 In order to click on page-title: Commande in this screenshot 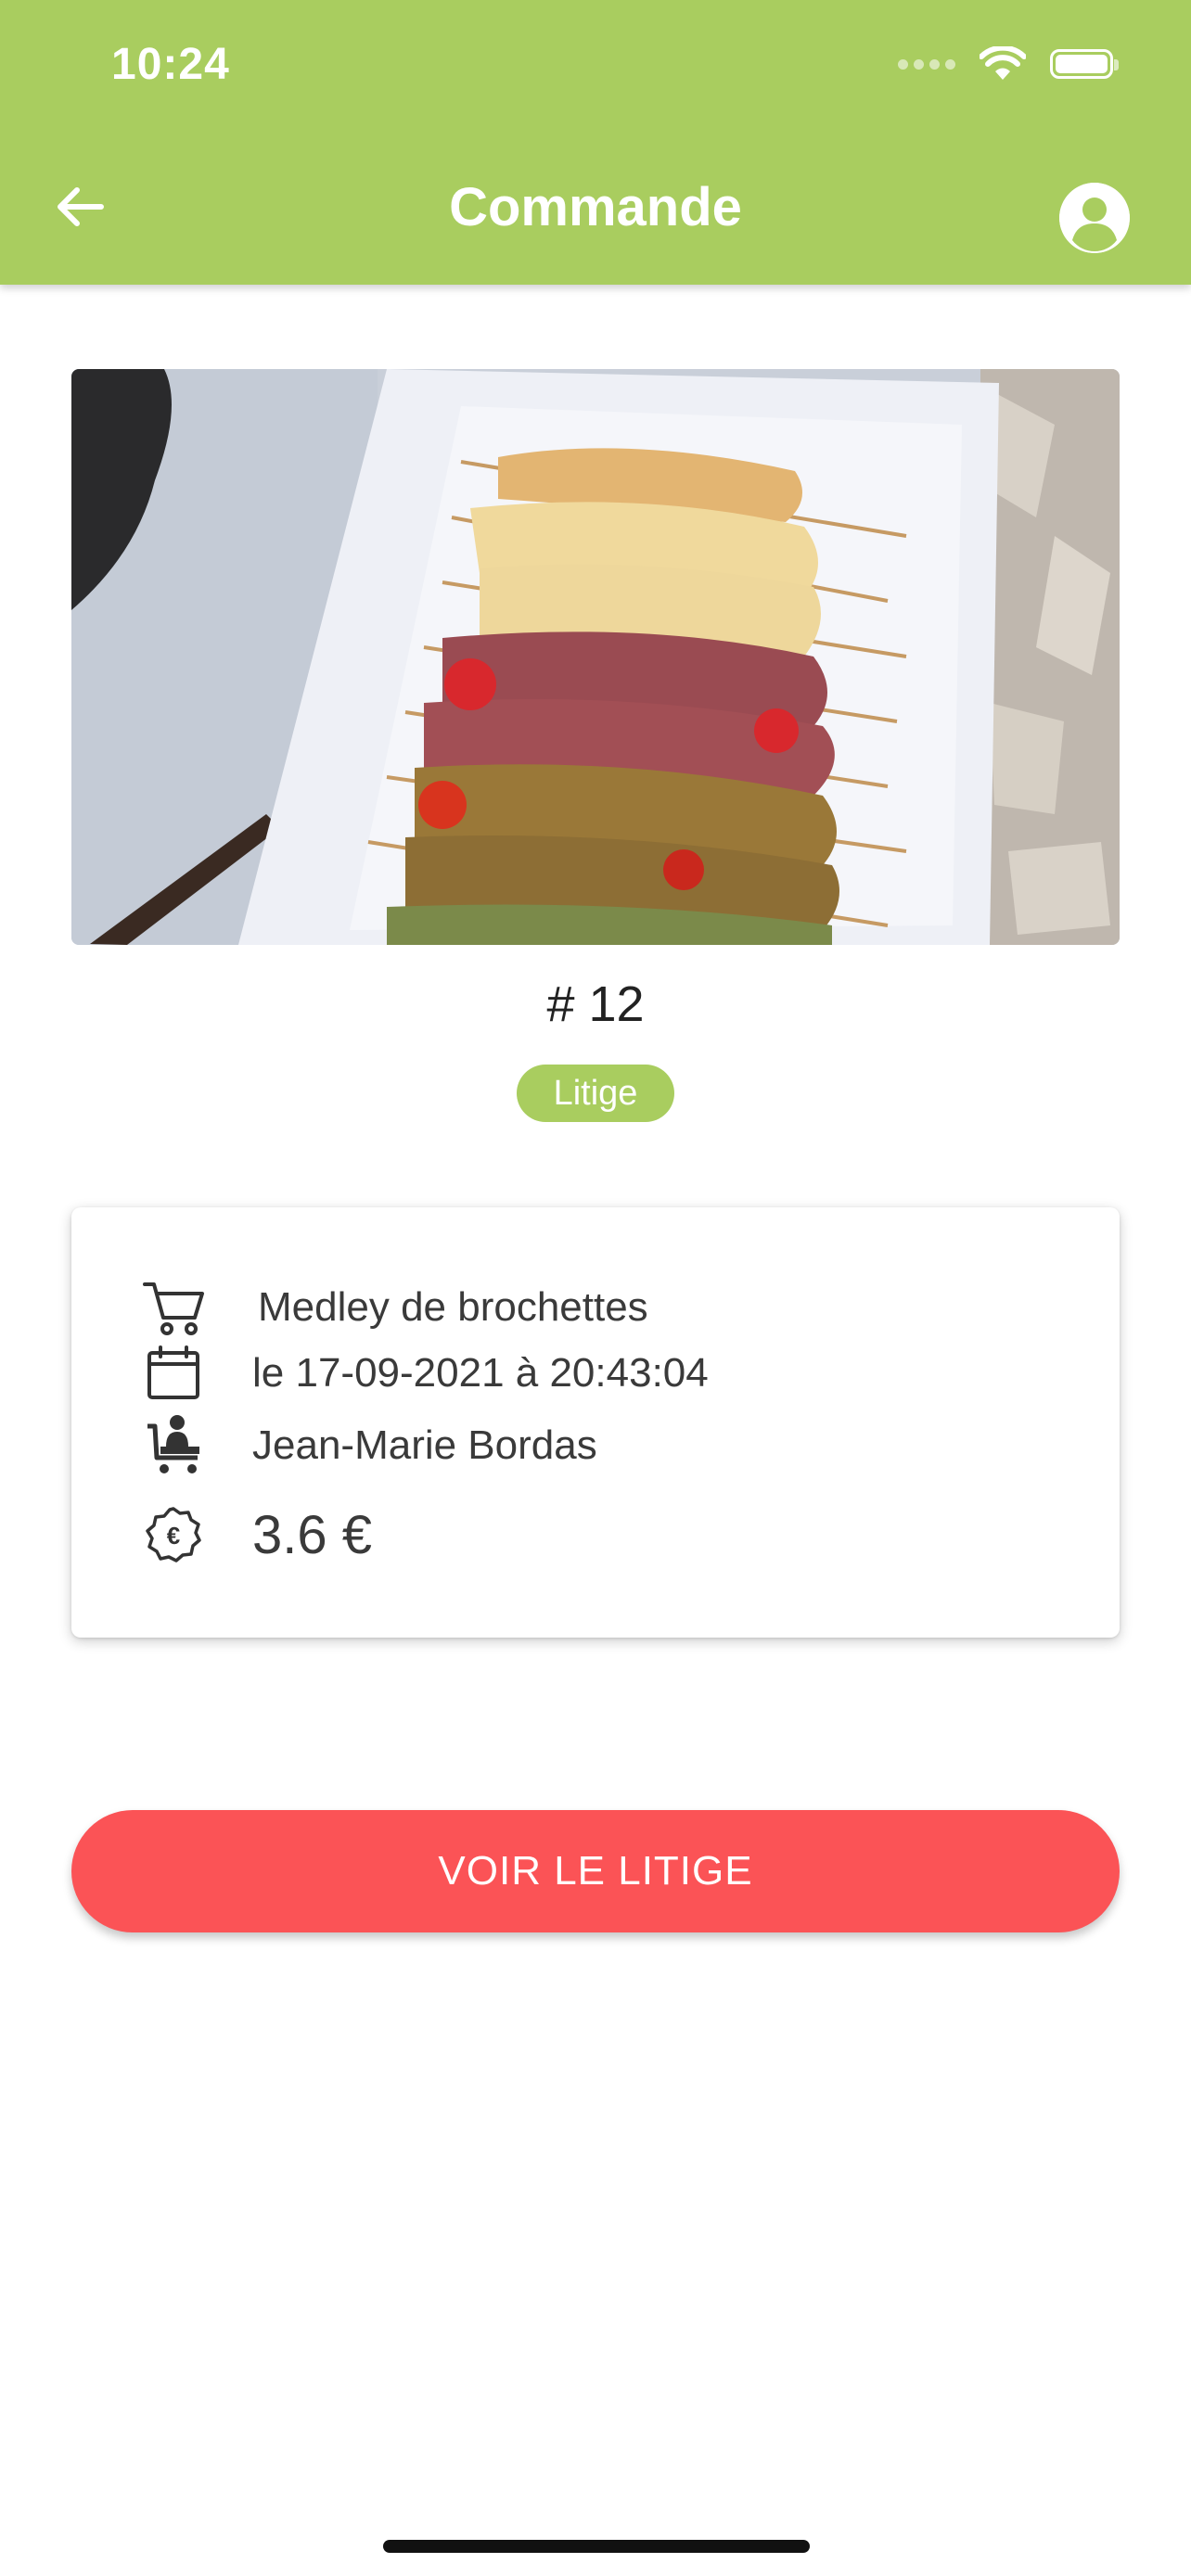, I will do `click(595, 207)`.